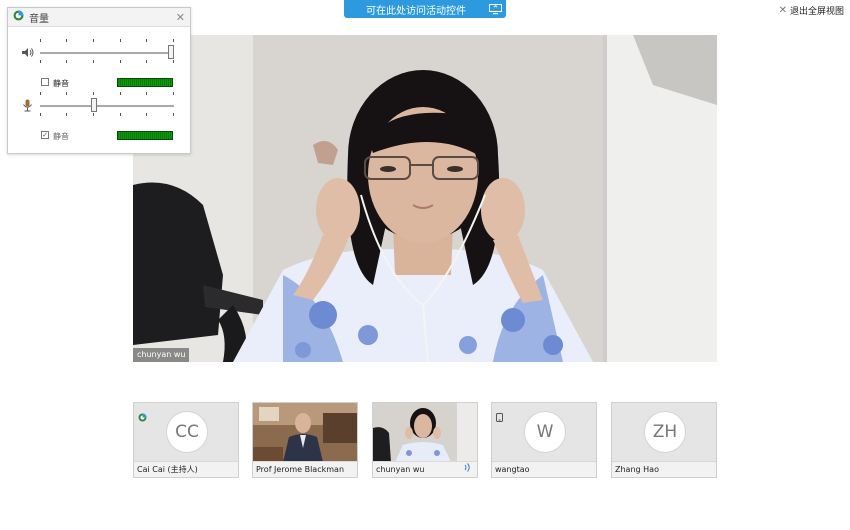  Describe the element at coordinates (544, 469) in the screenshot. I see `participant-name: wangtao` at that location.